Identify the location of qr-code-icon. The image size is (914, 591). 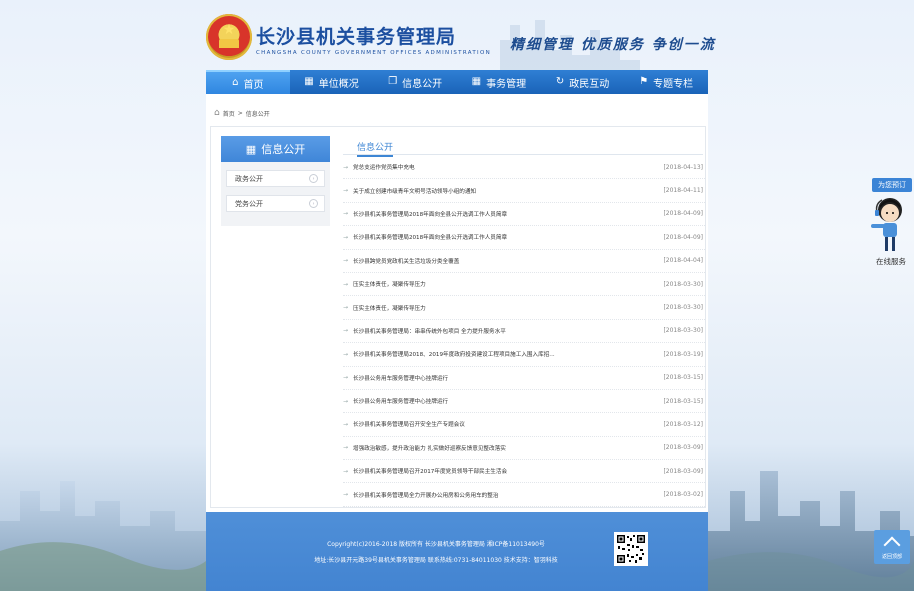
(631, 549).